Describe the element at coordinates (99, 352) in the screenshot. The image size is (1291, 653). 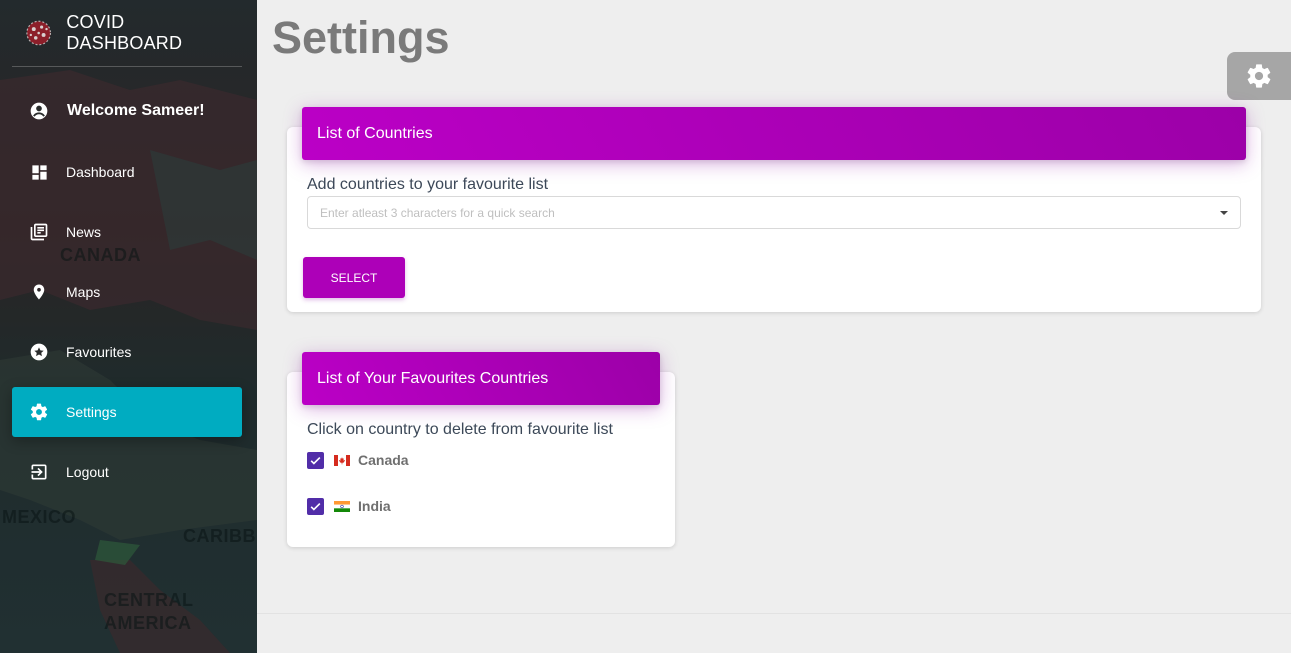
I see `sidebar-item-label: Favourites` at that location.